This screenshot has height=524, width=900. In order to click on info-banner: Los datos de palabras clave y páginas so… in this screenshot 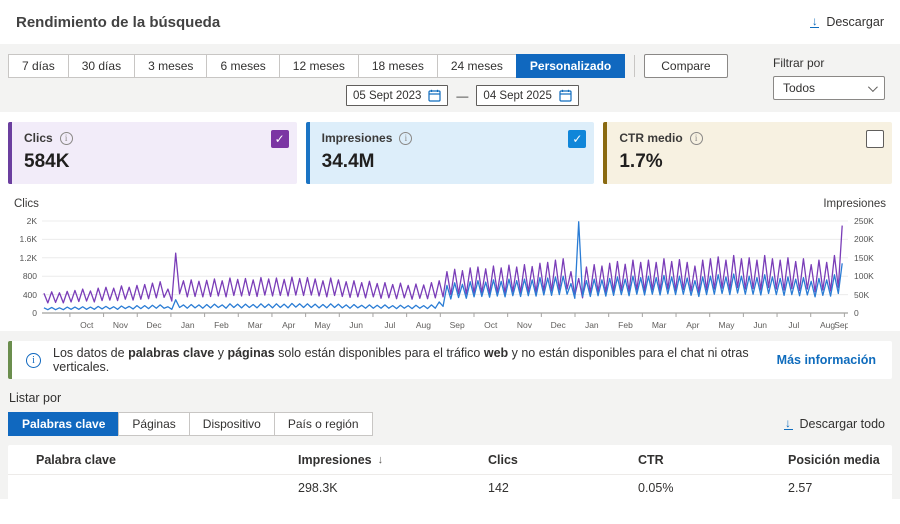, I will do `click(450, 360)`.